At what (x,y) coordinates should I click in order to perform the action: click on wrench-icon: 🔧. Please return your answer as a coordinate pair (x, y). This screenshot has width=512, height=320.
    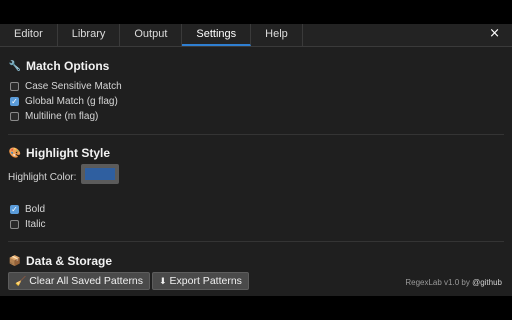
    Looking at the image, I should click on (15, 66).